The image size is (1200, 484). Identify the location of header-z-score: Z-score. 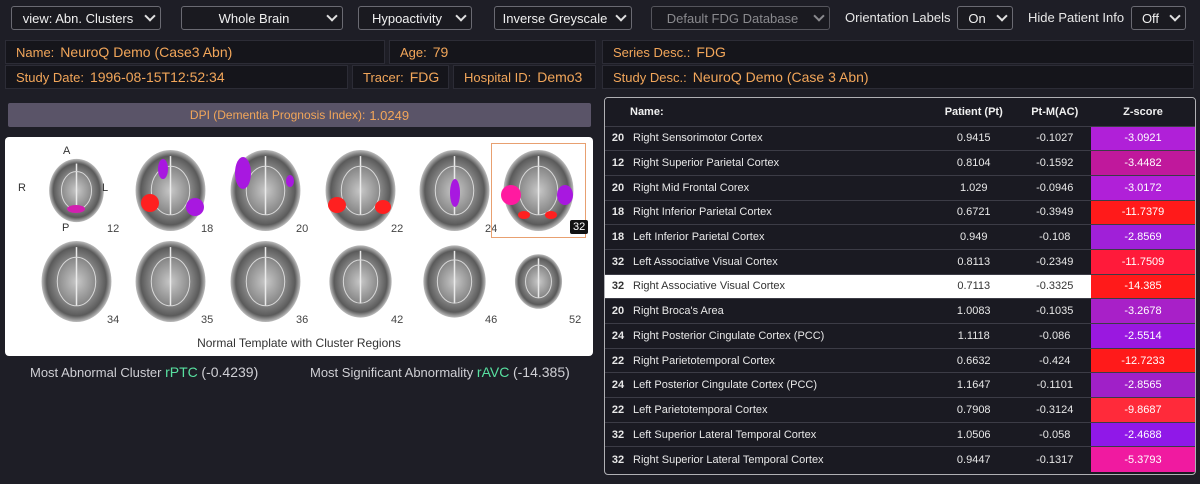
(1143, 112).